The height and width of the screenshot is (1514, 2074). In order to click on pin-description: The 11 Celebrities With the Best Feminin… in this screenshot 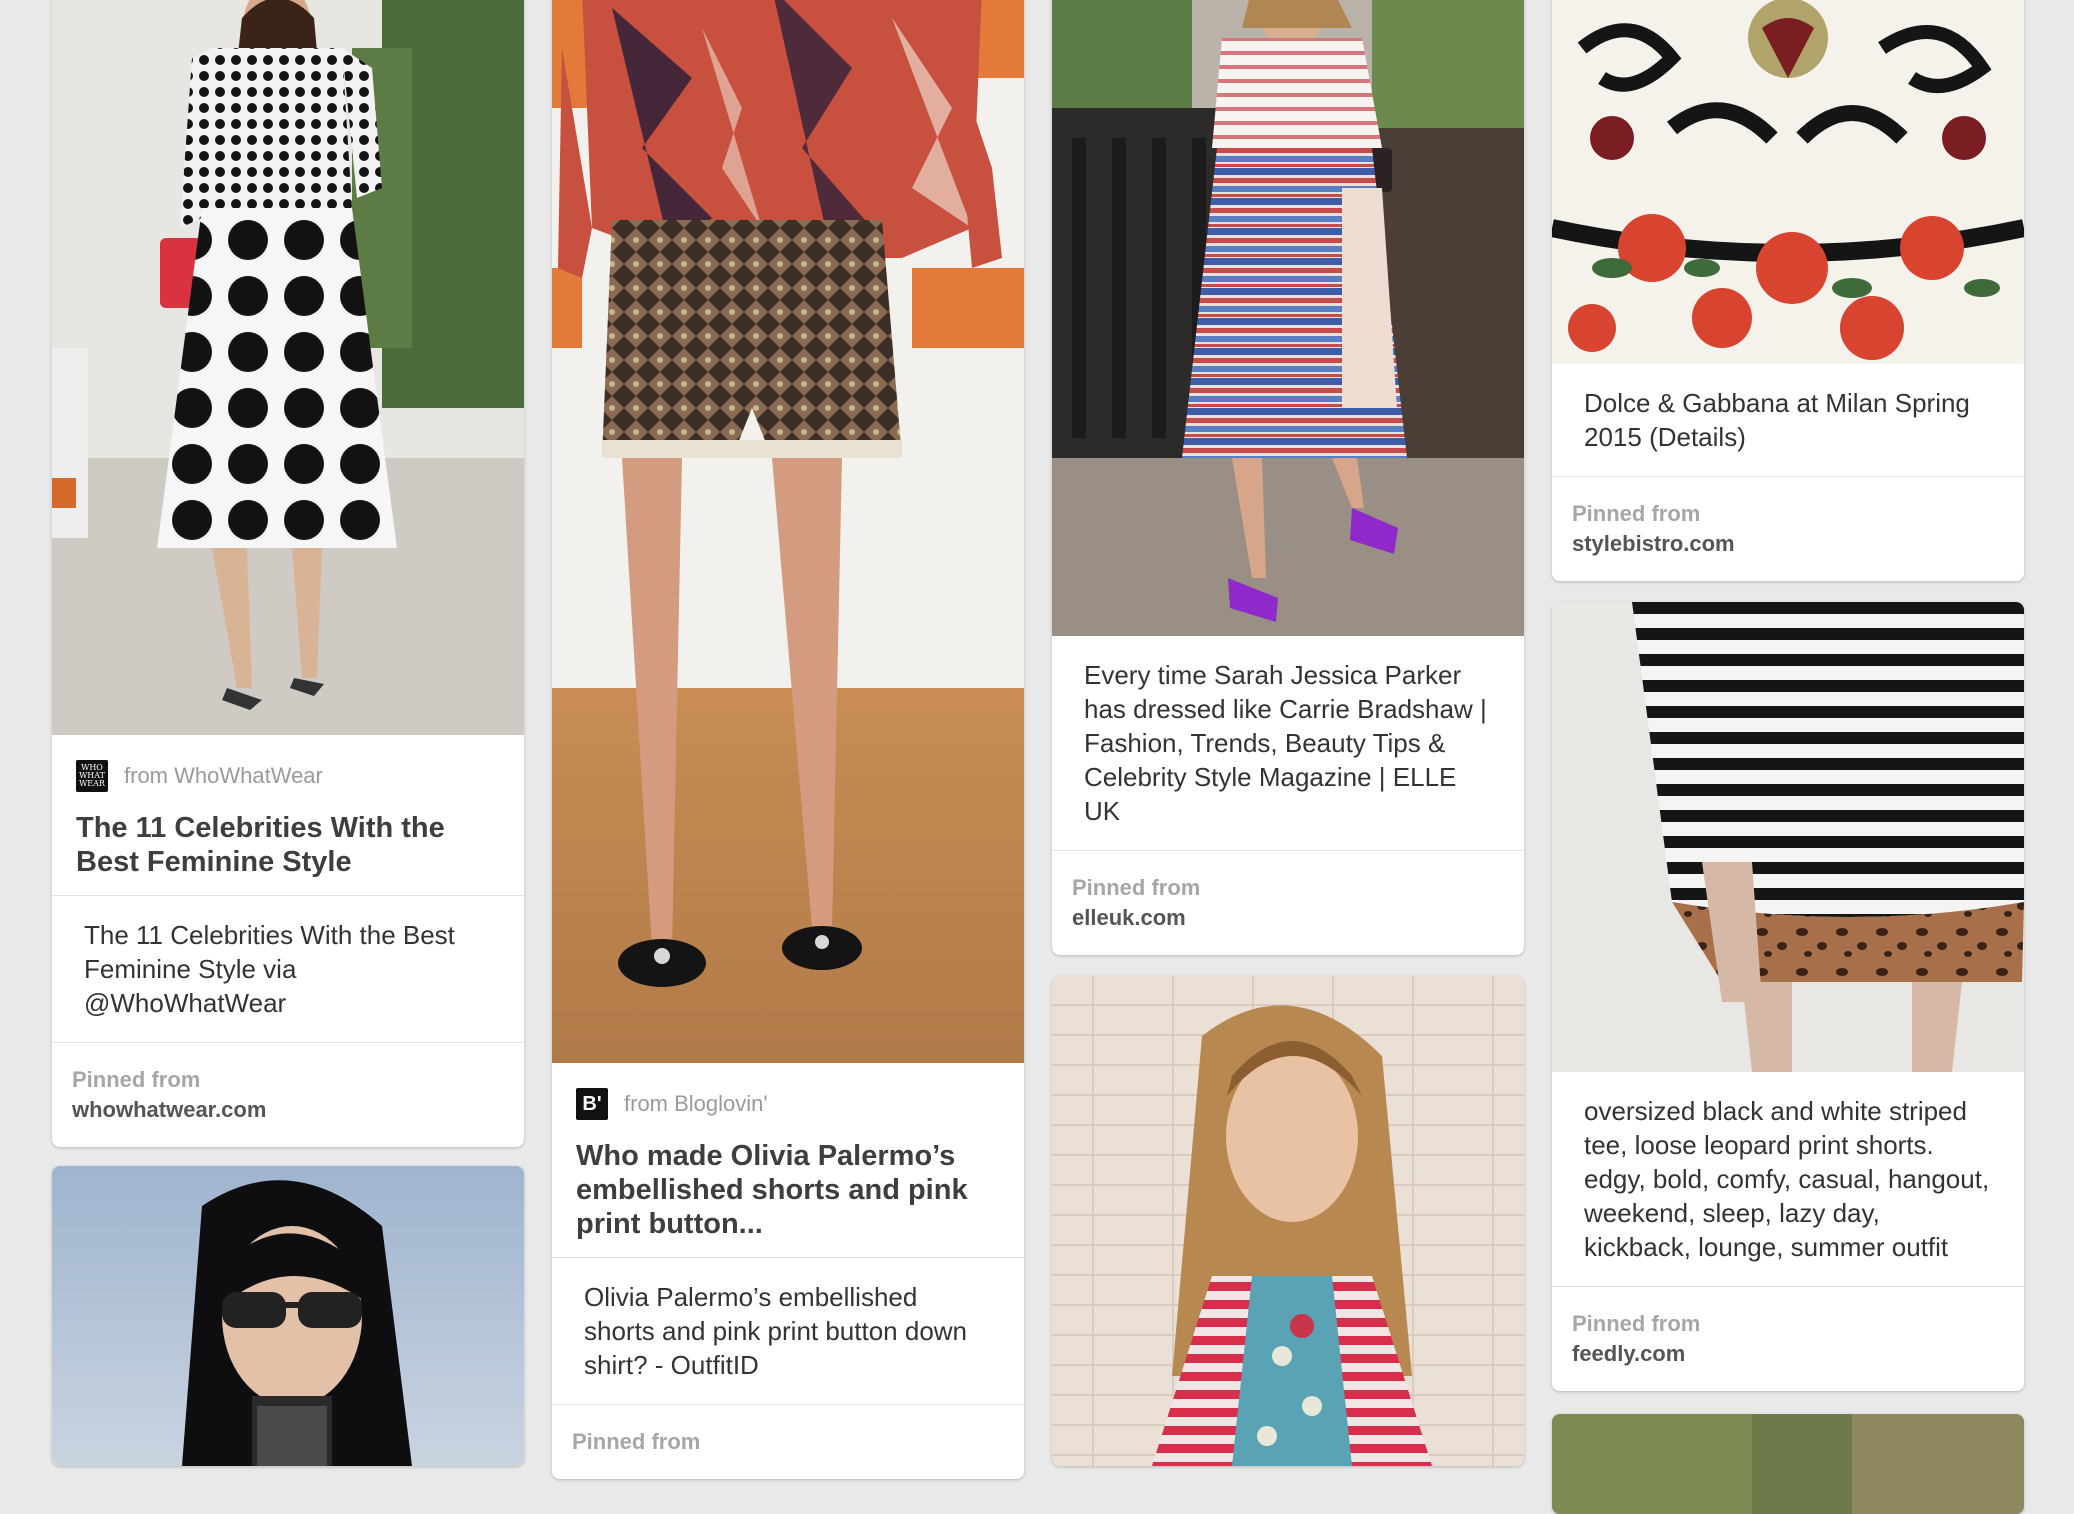, I will do `click(269, 969)`.